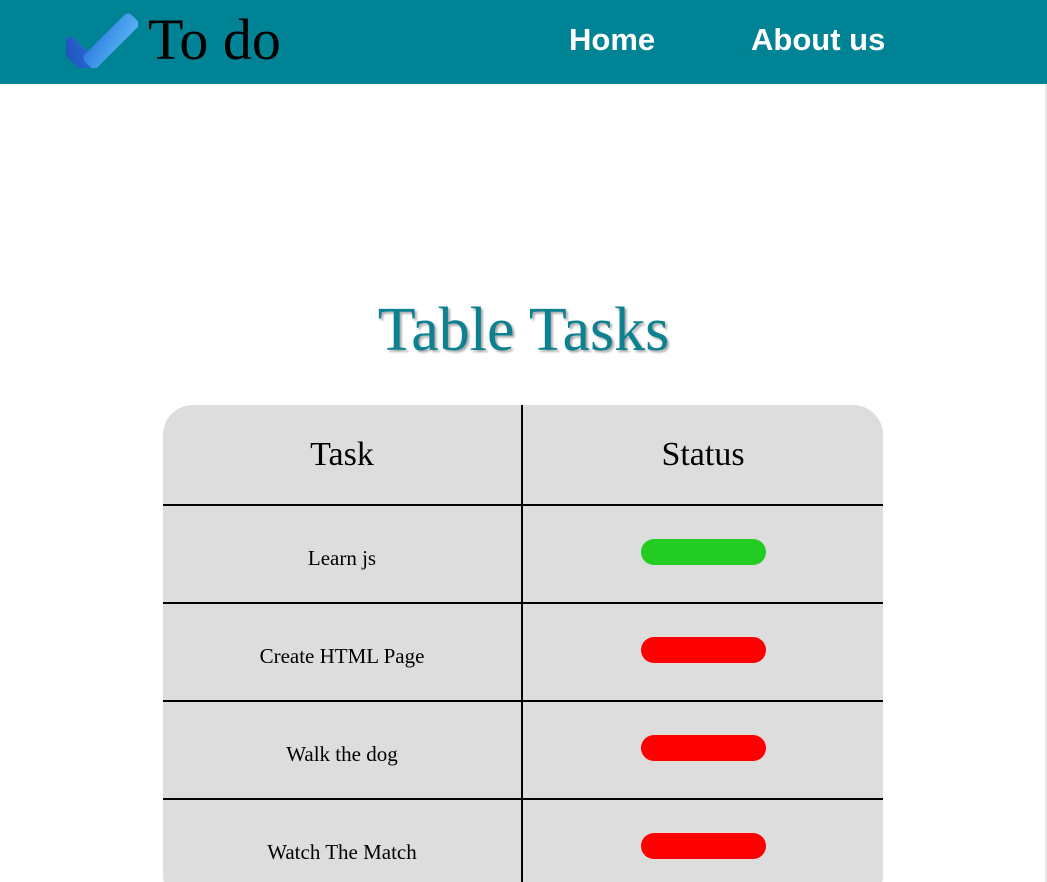  Describe the element at coordinates (703, 454) in the screenshot. I see `column-header-status: Status` at that location.